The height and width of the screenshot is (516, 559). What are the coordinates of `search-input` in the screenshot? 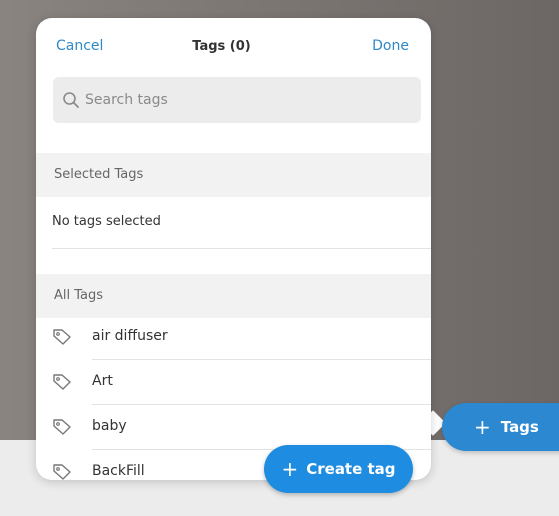 It's located at (245, 100).